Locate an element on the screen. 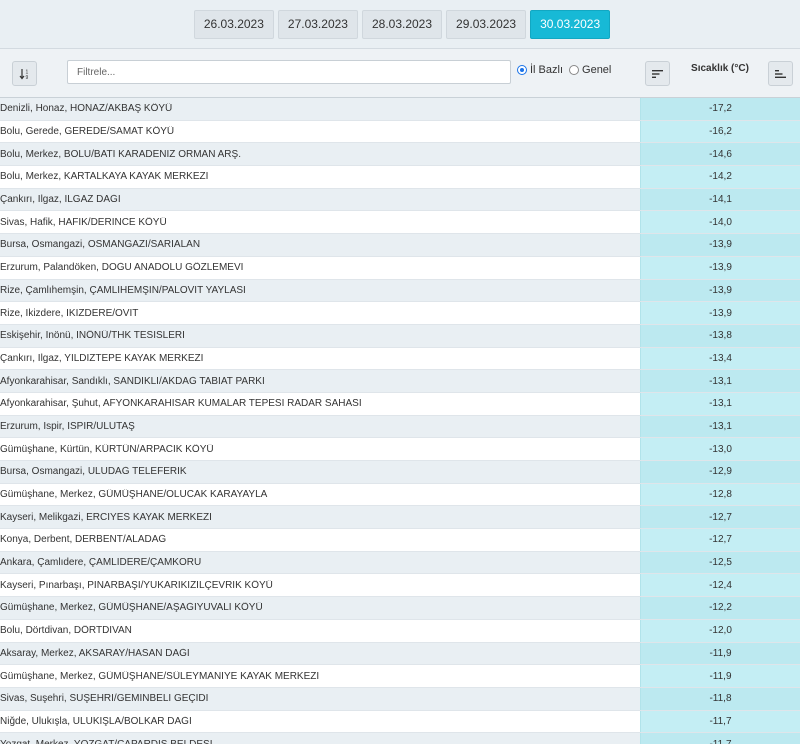  temperature-value: -12,2 is located at coordinates (720, 608).